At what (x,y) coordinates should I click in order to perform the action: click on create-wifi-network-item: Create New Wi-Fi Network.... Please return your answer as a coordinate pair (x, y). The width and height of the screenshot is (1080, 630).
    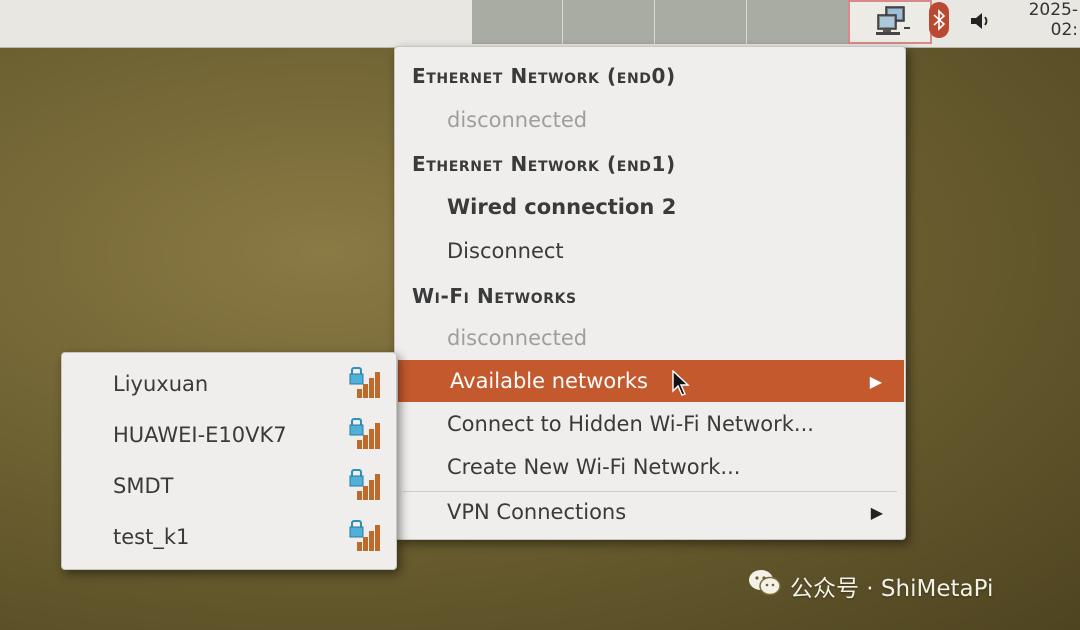
    Looking at the image, I should click on (650, 467).